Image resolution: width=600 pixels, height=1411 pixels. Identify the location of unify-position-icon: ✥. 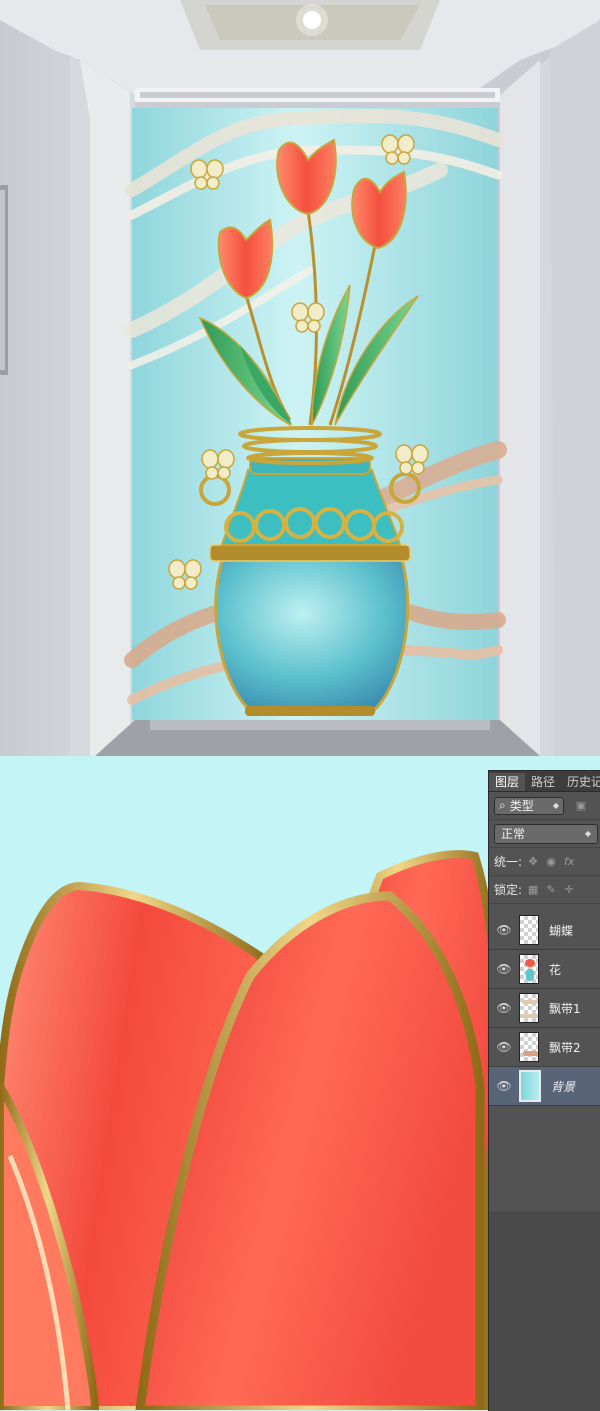
(533, 861).